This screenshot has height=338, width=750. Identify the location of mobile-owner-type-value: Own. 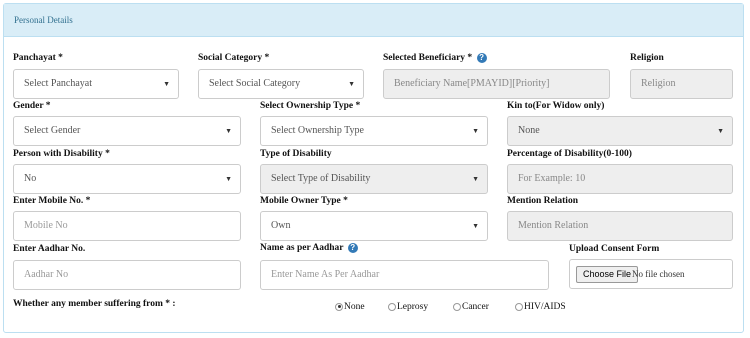
(281, 225).